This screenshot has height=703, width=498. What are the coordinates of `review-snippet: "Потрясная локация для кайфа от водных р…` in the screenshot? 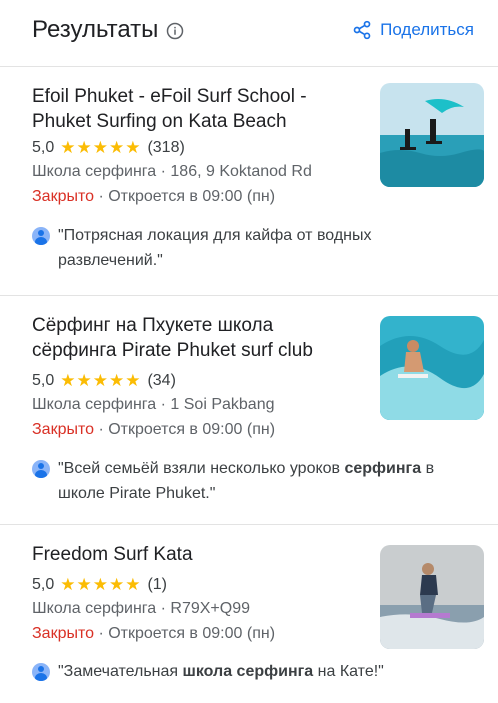 It's located at (245, 248).